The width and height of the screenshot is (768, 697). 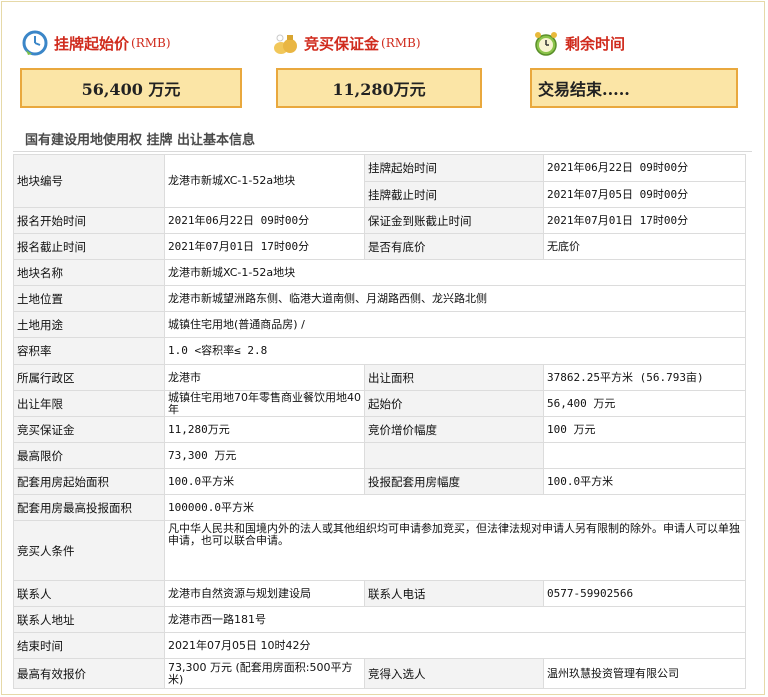 What do you see at coordinates (454, 593) in the screenshot?
I see `phone-label: 联系人电话` at bounding box center [454, 593].